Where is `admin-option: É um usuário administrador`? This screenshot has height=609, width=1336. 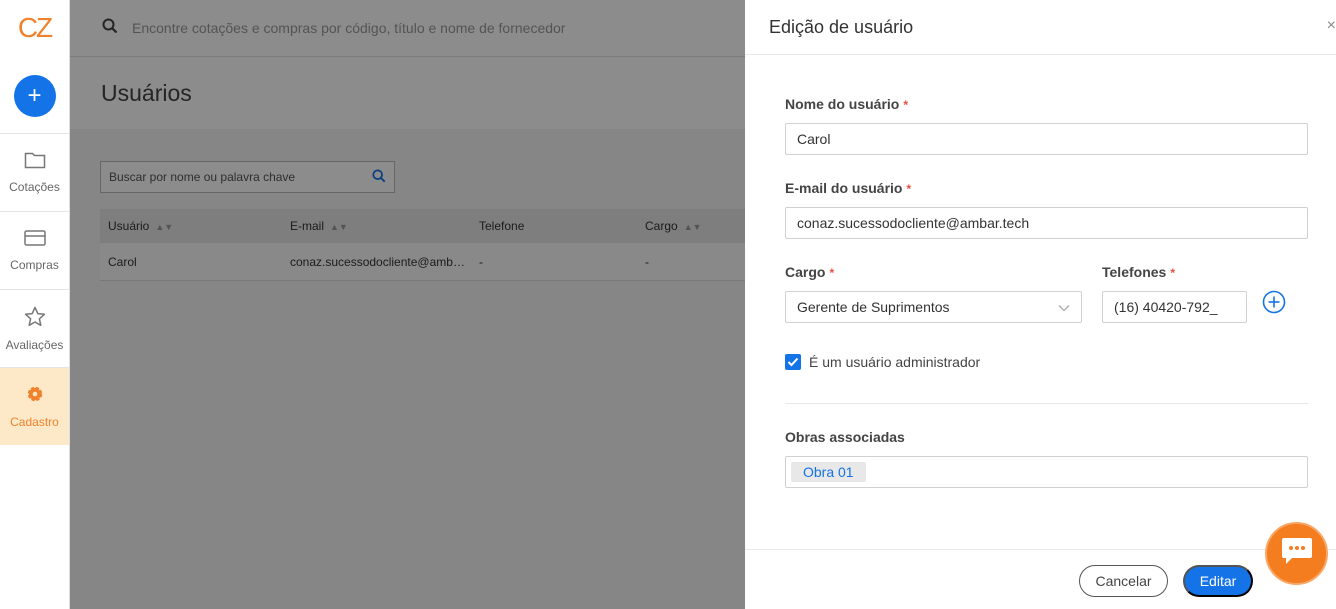
admin-option: É um usuário administrador is located at coordinates (882, 362).